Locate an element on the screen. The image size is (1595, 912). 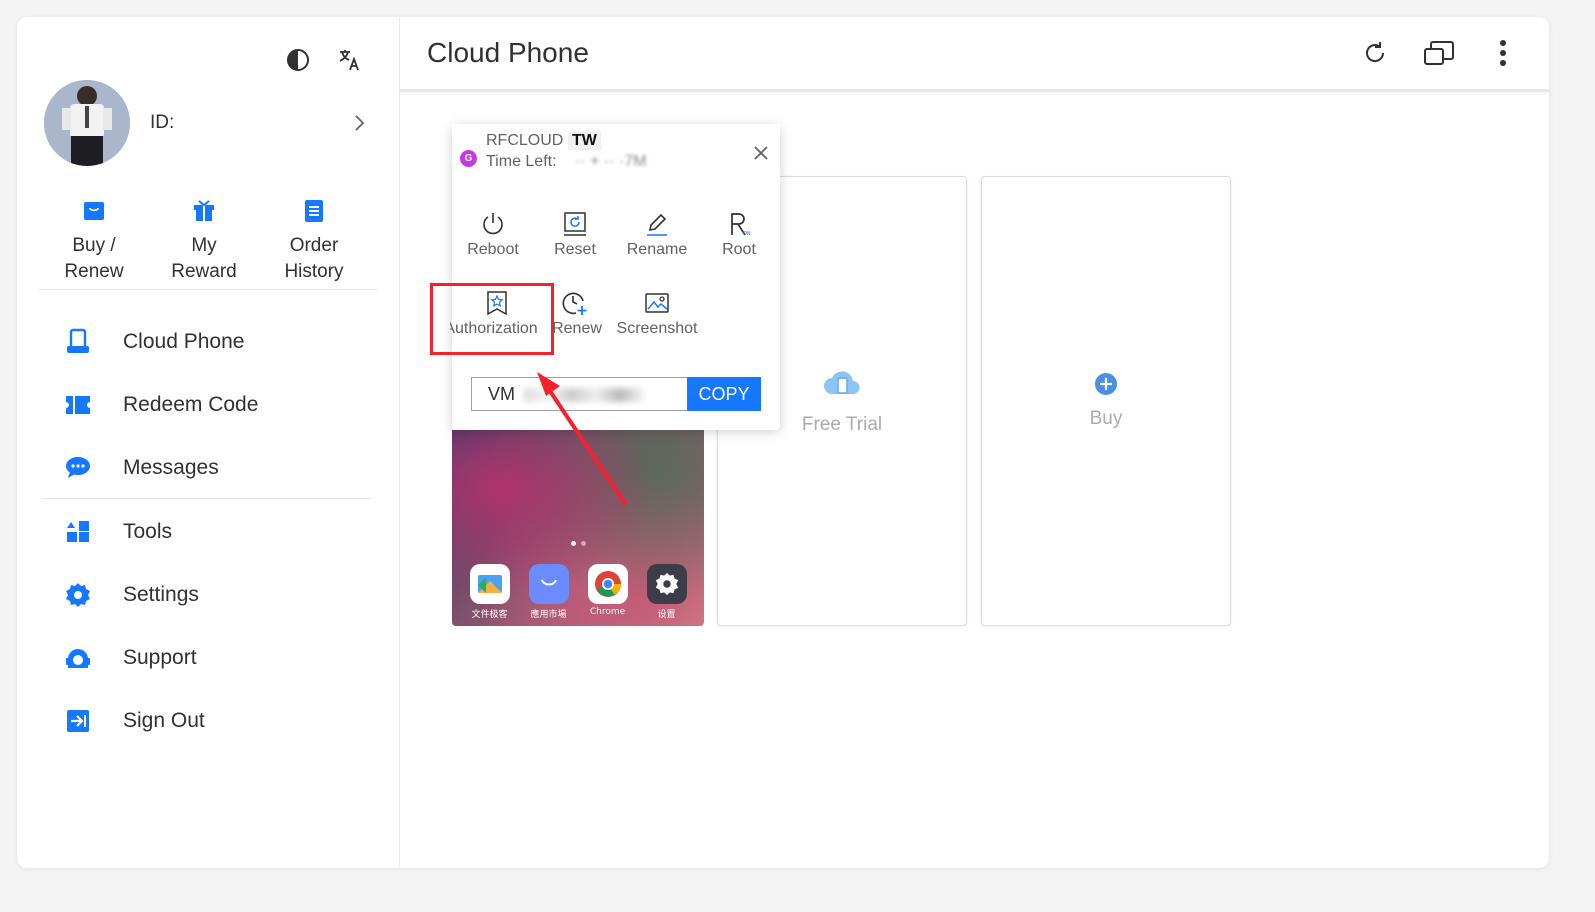
translate-icon is located at coordinates (350, 60).